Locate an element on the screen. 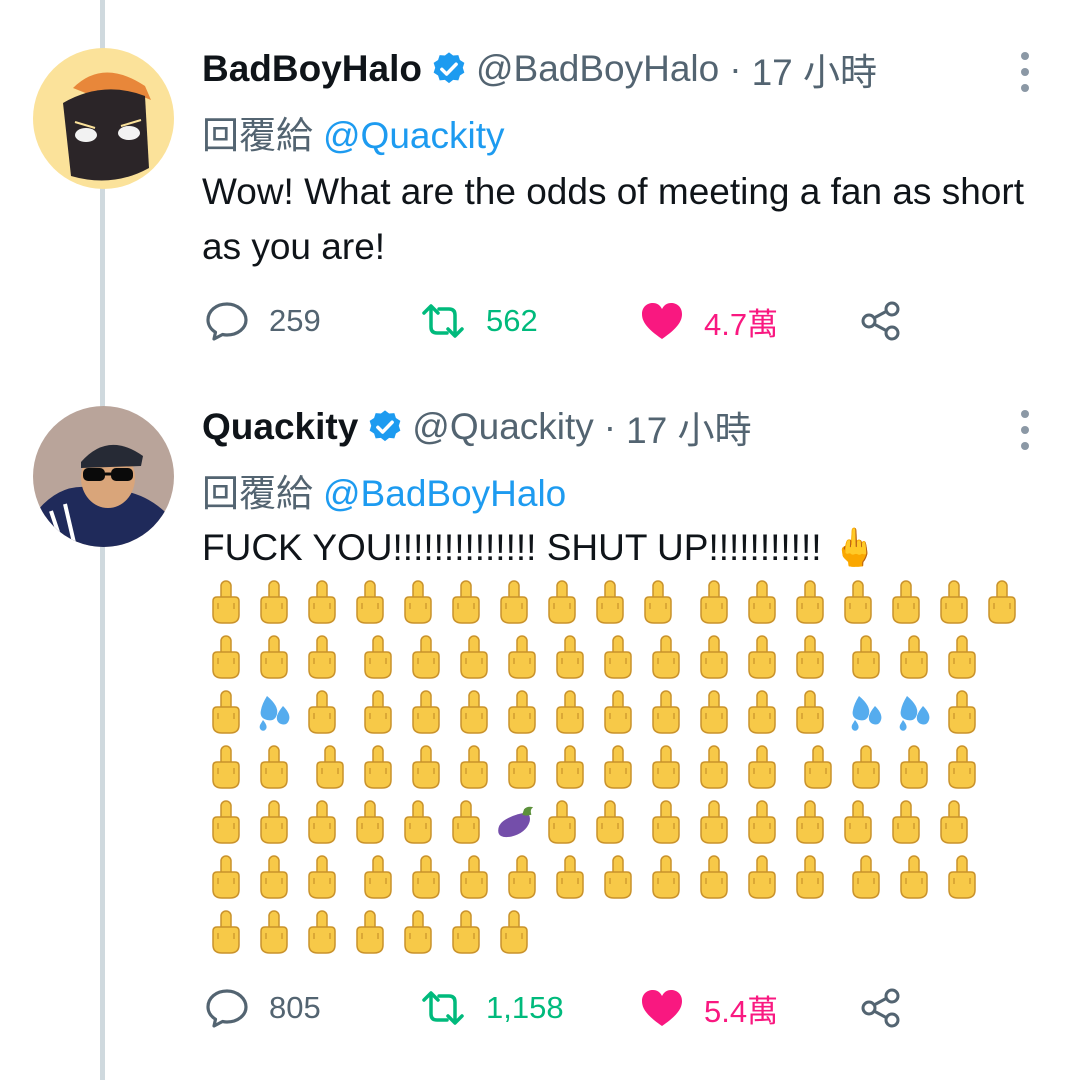 This screenshot has width=1080, height=1080. reply-button: 805 is located at coordinates (263, 1008).